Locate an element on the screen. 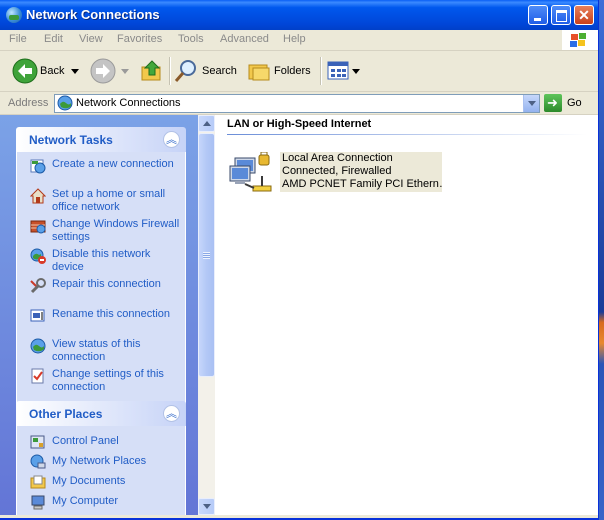 The height and width of the screenshot is (520, 604). network-tasks-title: Network Tasks is located at coordinates (71, 140).